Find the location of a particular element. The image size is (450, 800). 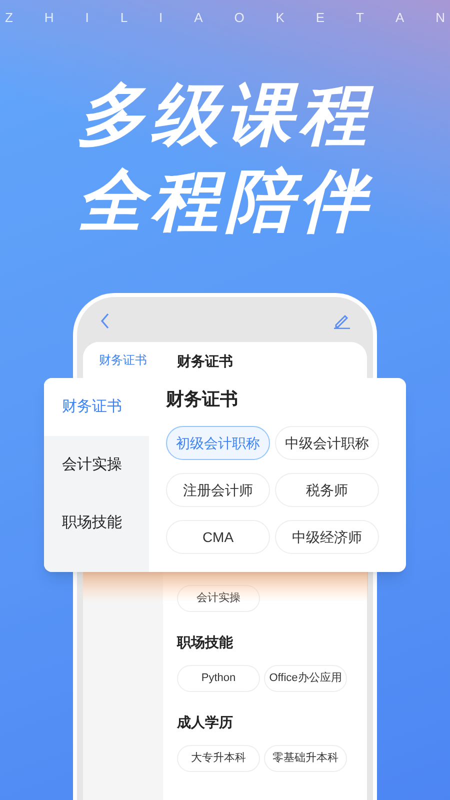

course-chip: 税务师 is located at coordinates (327, 490).